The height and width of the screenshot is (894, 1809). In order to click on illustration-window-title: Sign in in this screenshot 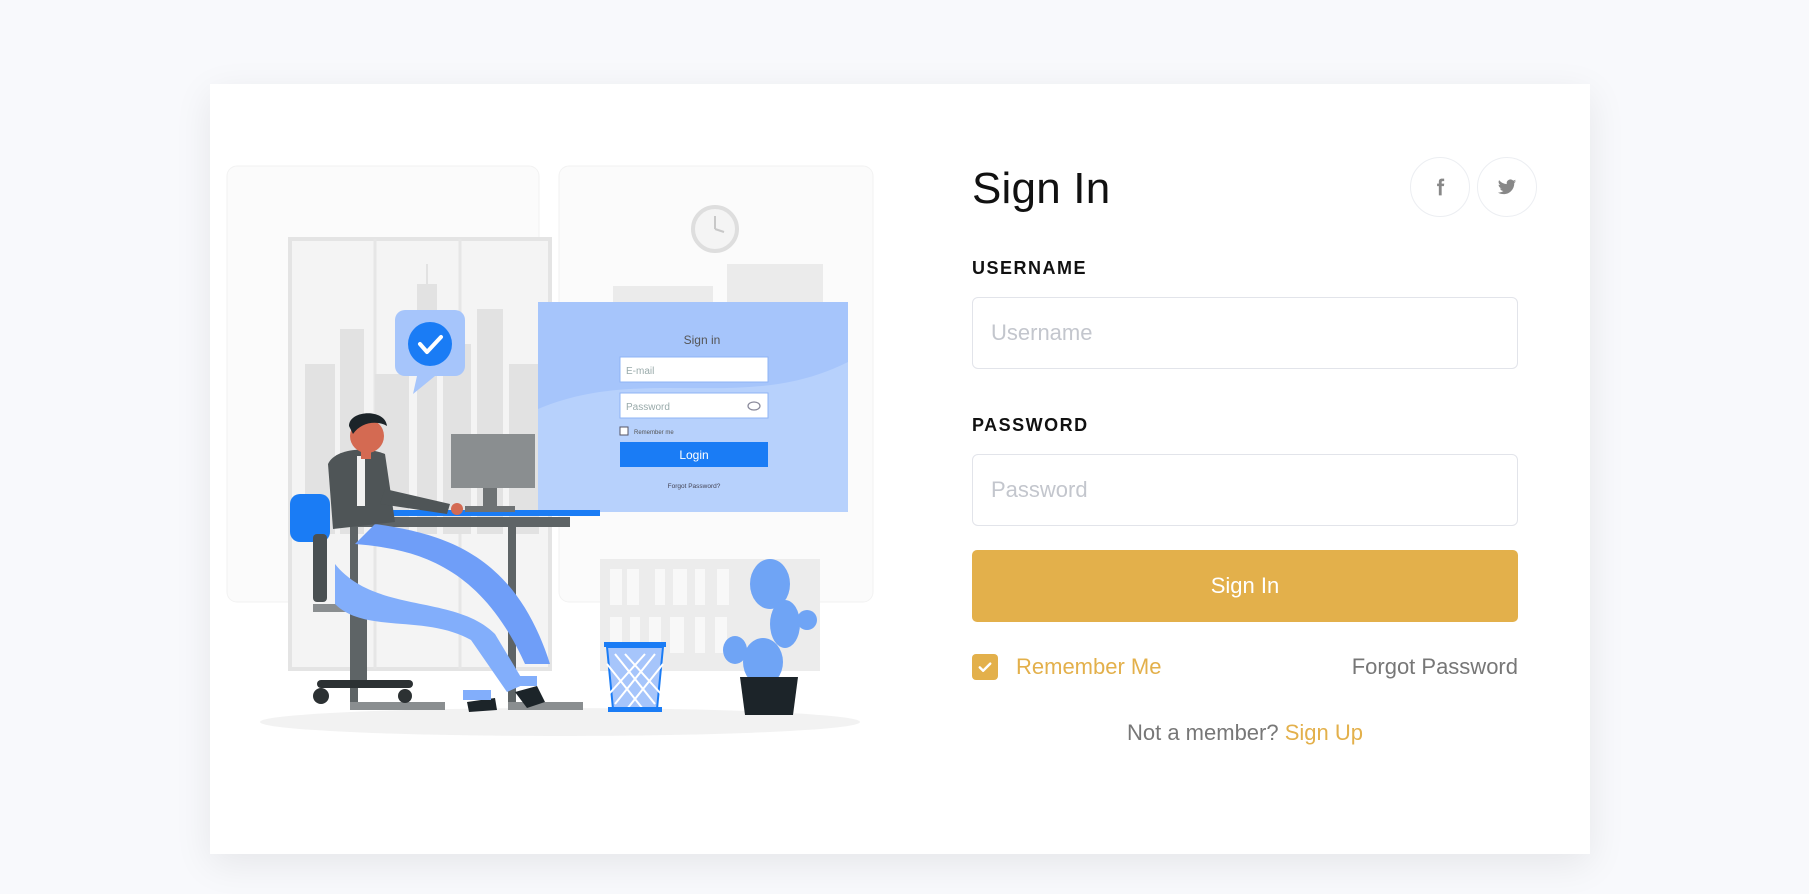, I will do `click(702, 340)`.